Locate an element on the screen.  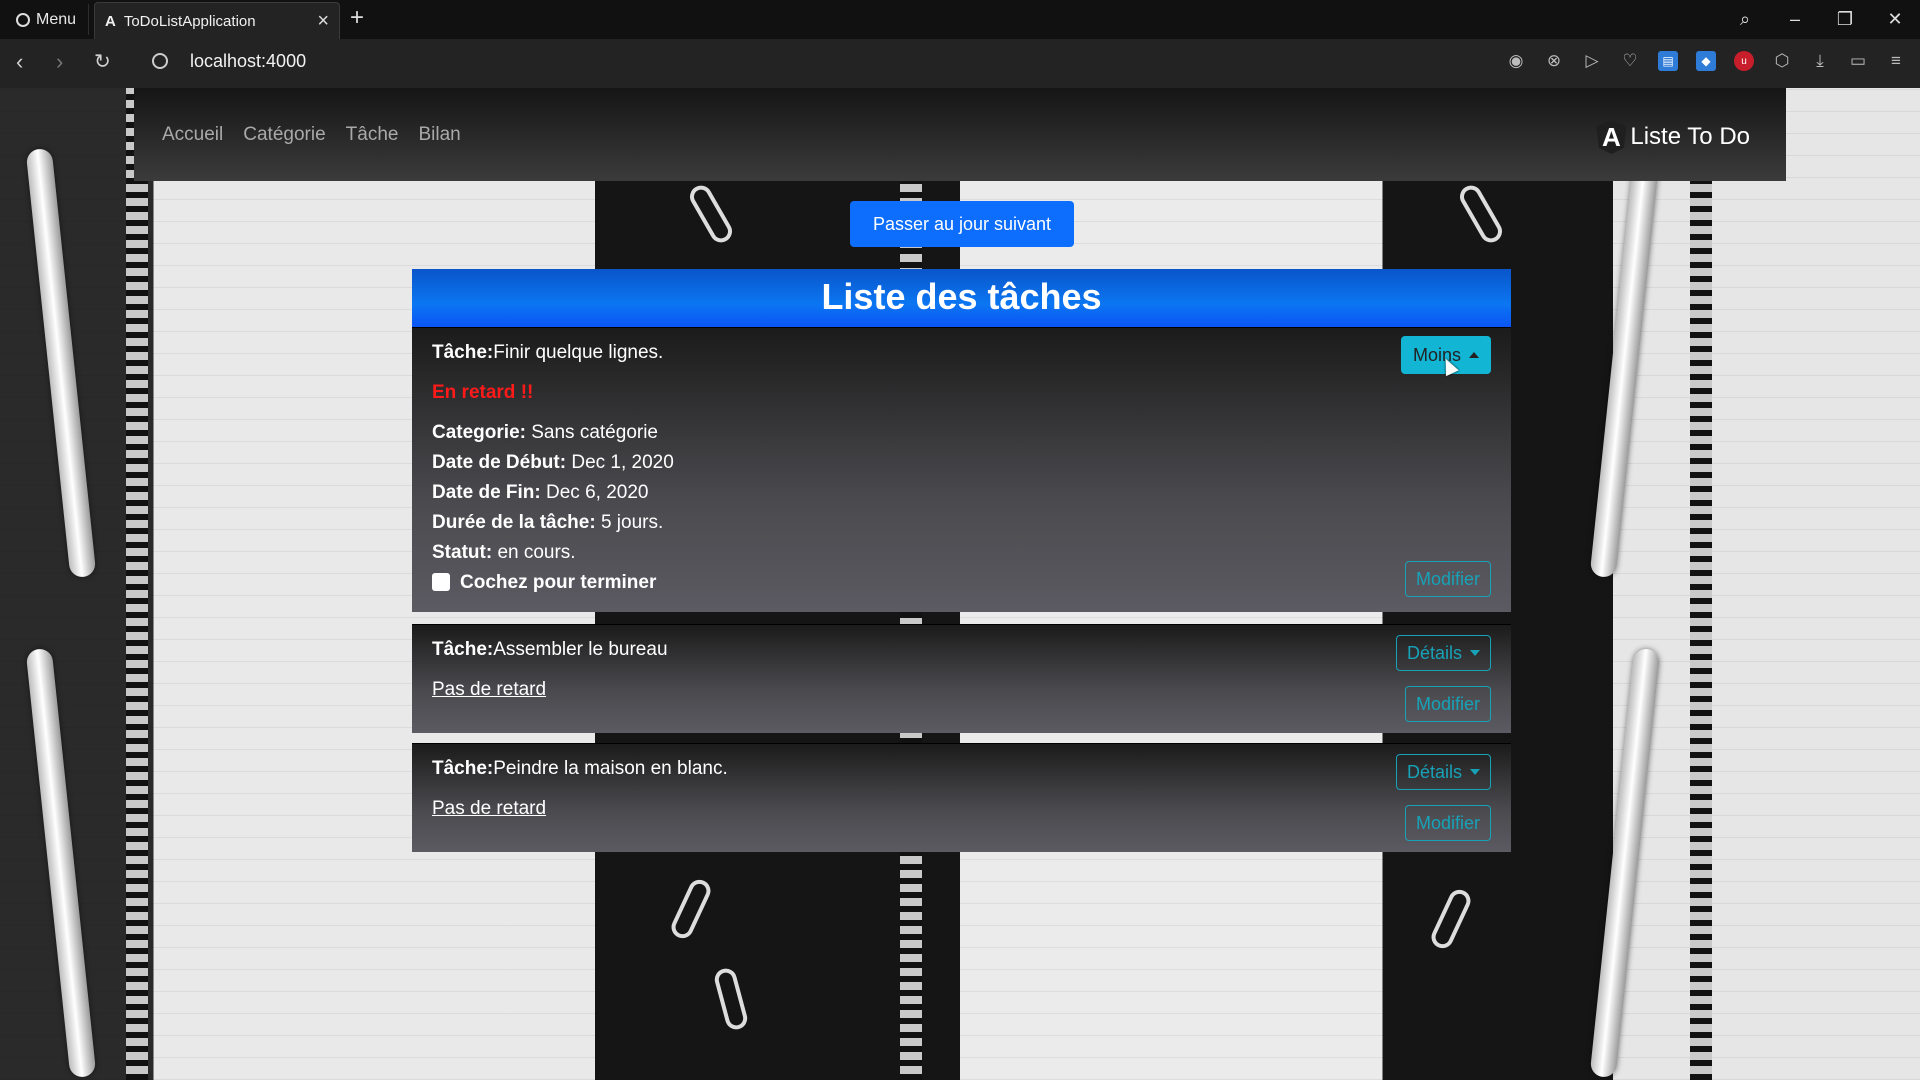
start-value: Dec 1, 2020 is located at coordinates (622, 462).